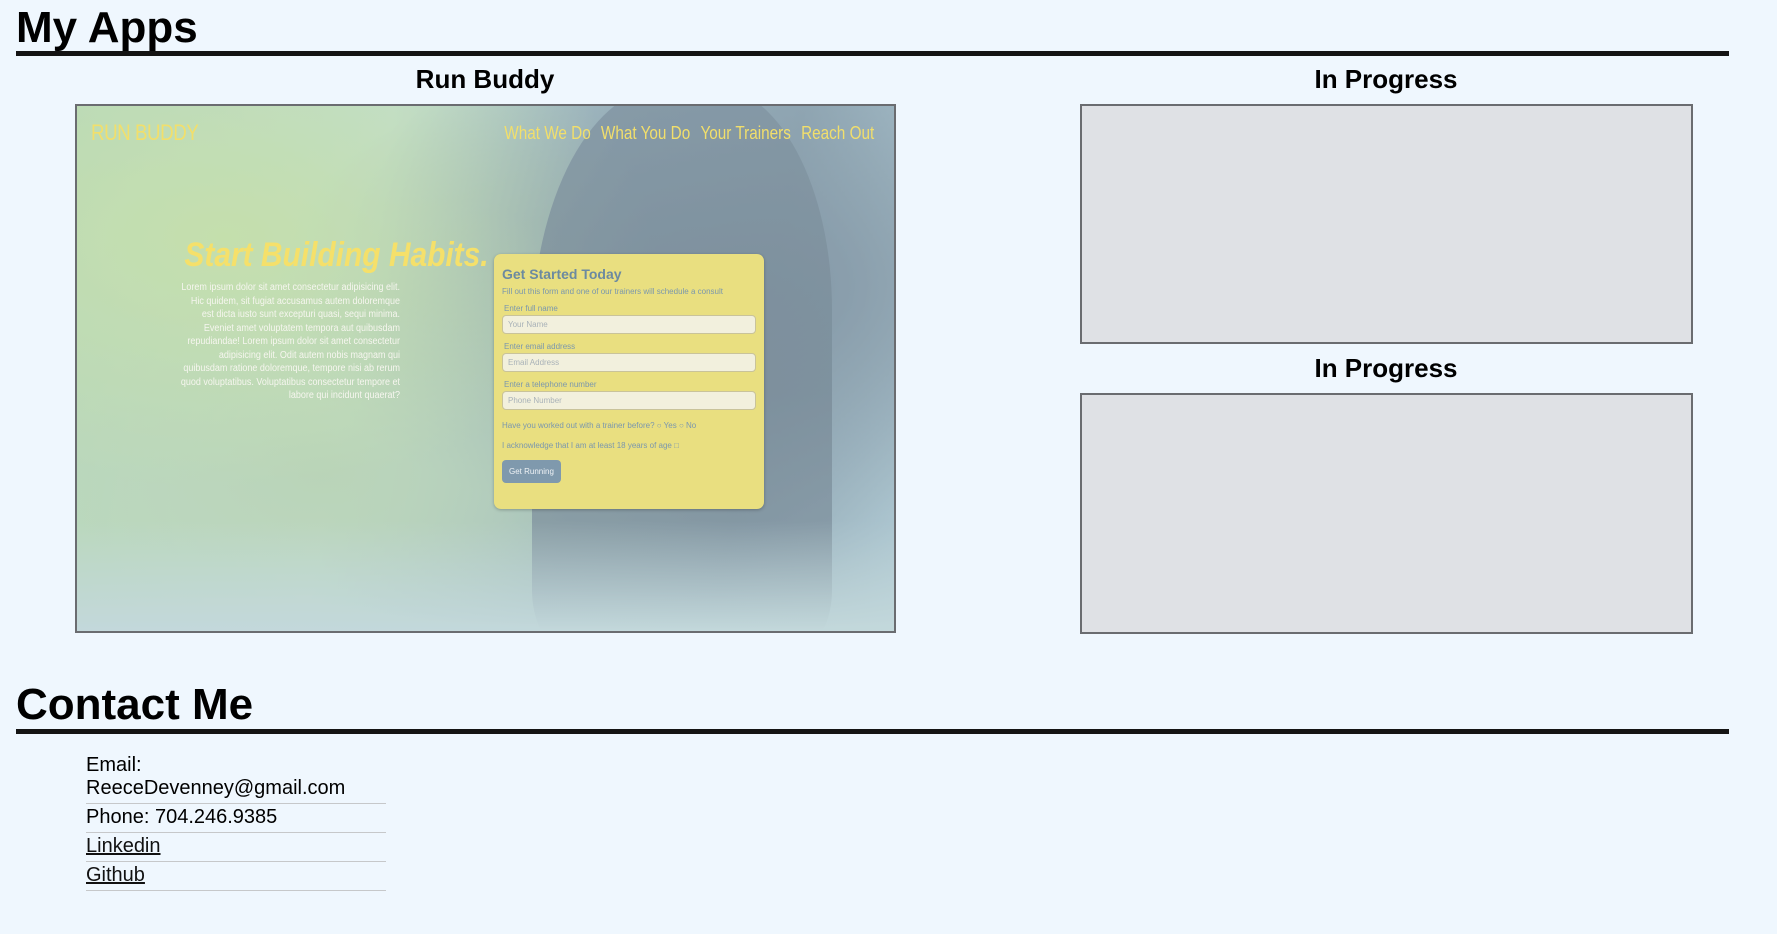  Describe the element at coordinates (123, 846) in the screenshot. I see `linkedin-link: Linkedin` at that location.